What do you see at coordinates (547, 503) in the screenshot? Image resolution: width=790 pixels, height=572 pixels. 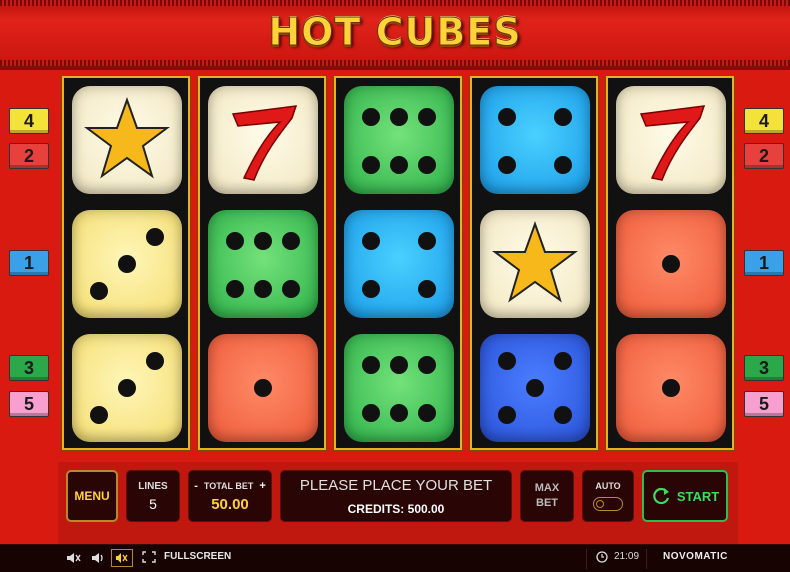 I see `max-bet-label-line2: BET` at bounding box center [547, 503].